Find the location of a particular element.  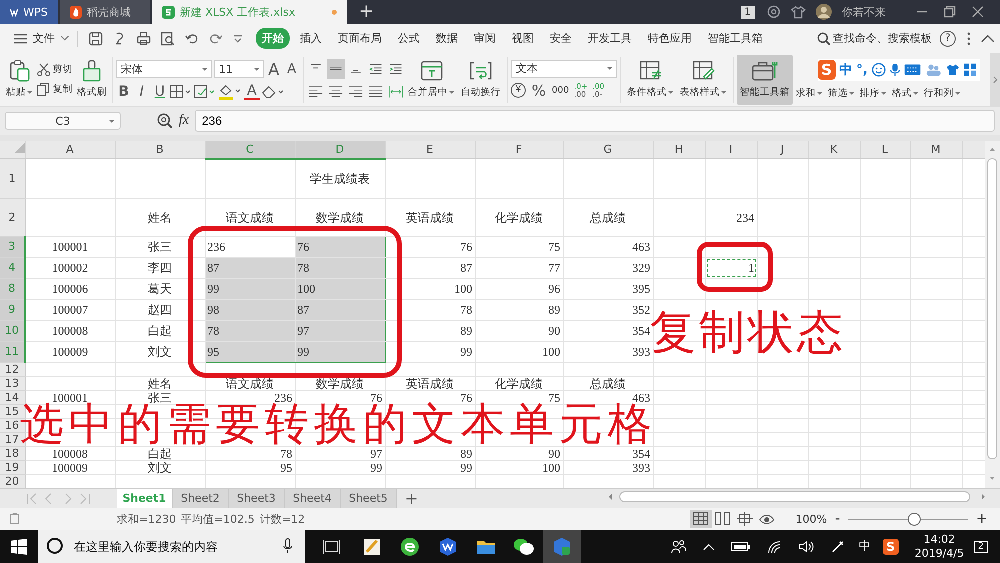

document-tab: WPS is located at coordinates (29, 12).